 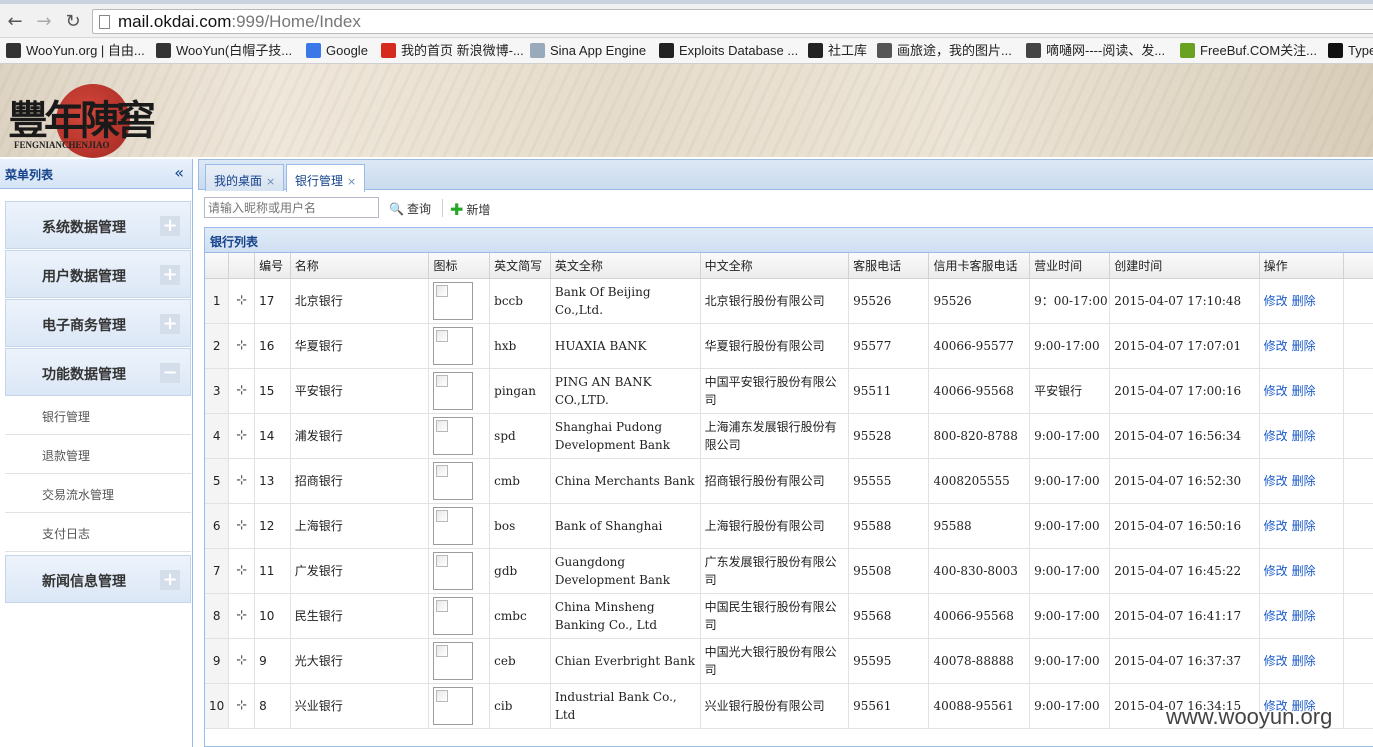 What do you see at coordinates (410, 208) in the screenshot?
I see `query-button: 🔍 查询` at bounding box center [410, 208].